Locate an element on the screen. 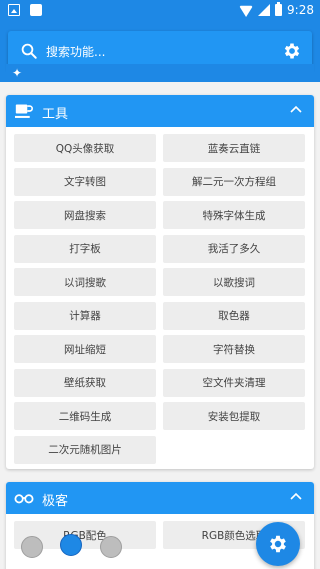 The width and height of the screenshot is (320, 569). battery-icon is located at coordinates (279, 9).